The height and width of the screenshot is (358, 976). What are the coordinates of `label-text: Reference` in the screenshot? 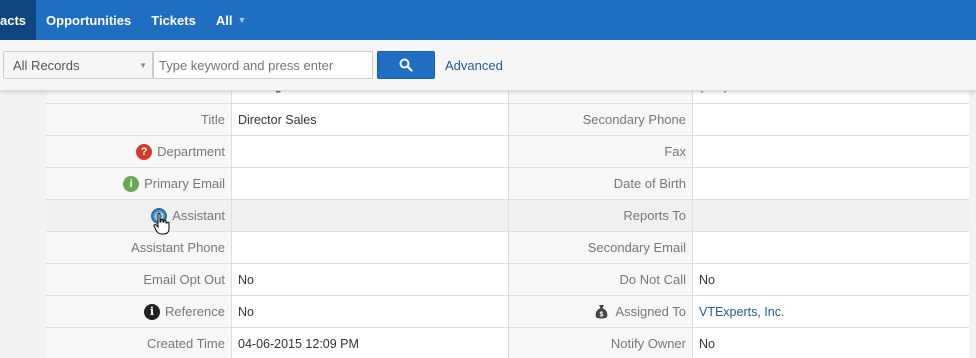 It's located at (195, 311).